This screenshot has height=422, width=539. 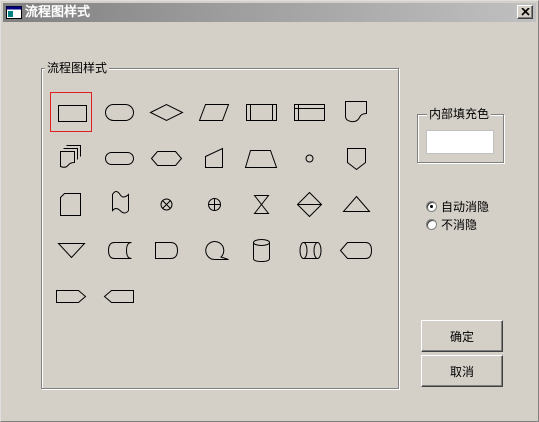 I want to click on shape-process-rectangle, so click(x=71, y=112).